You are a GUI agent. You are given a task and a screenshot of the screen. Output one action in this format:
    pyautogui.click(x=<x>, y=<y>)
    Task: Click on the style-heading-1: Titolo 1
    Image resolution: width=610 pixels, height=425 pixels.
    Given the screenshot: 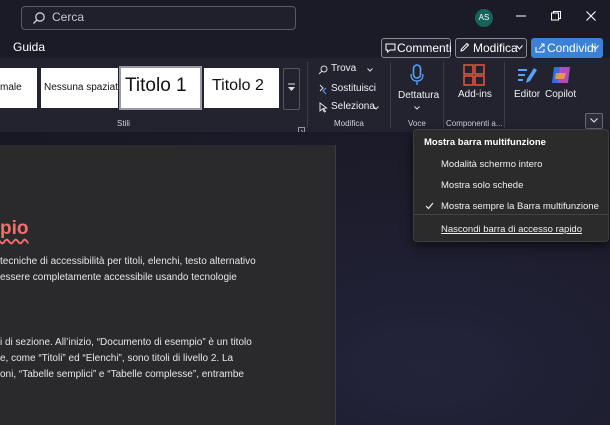 What is the action you would take?
    pyautogui.click(x=160, y=88)
    